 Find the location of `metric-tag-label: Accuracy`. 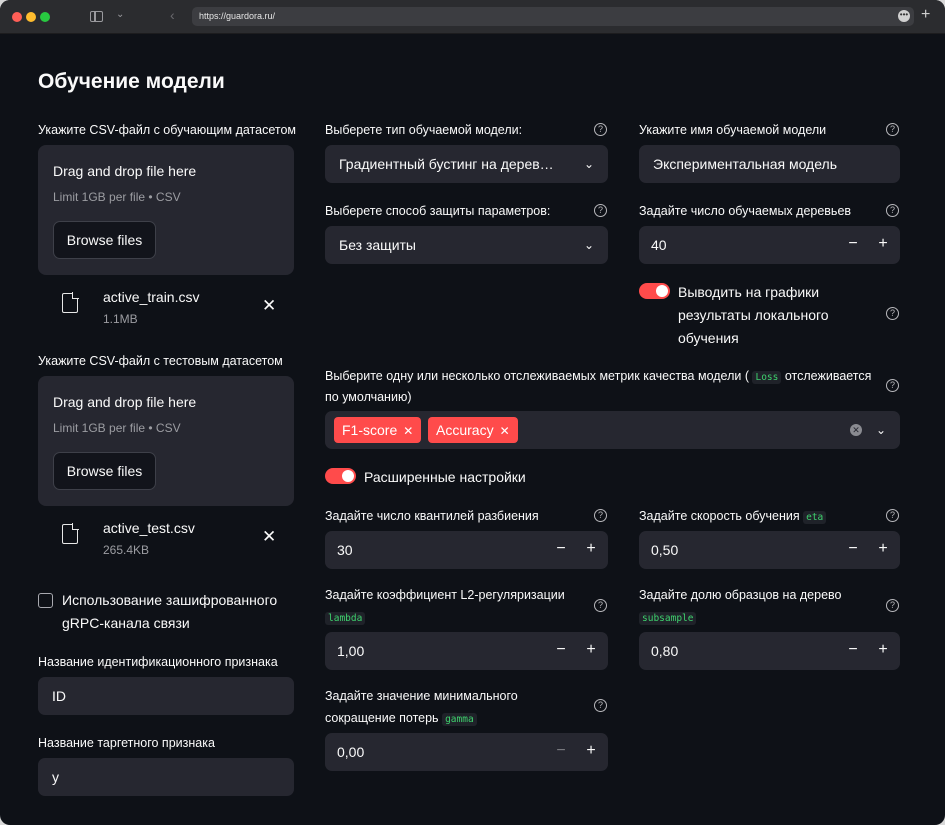

metric-tag-label: Accuracy is located at coordinates (465, 430).